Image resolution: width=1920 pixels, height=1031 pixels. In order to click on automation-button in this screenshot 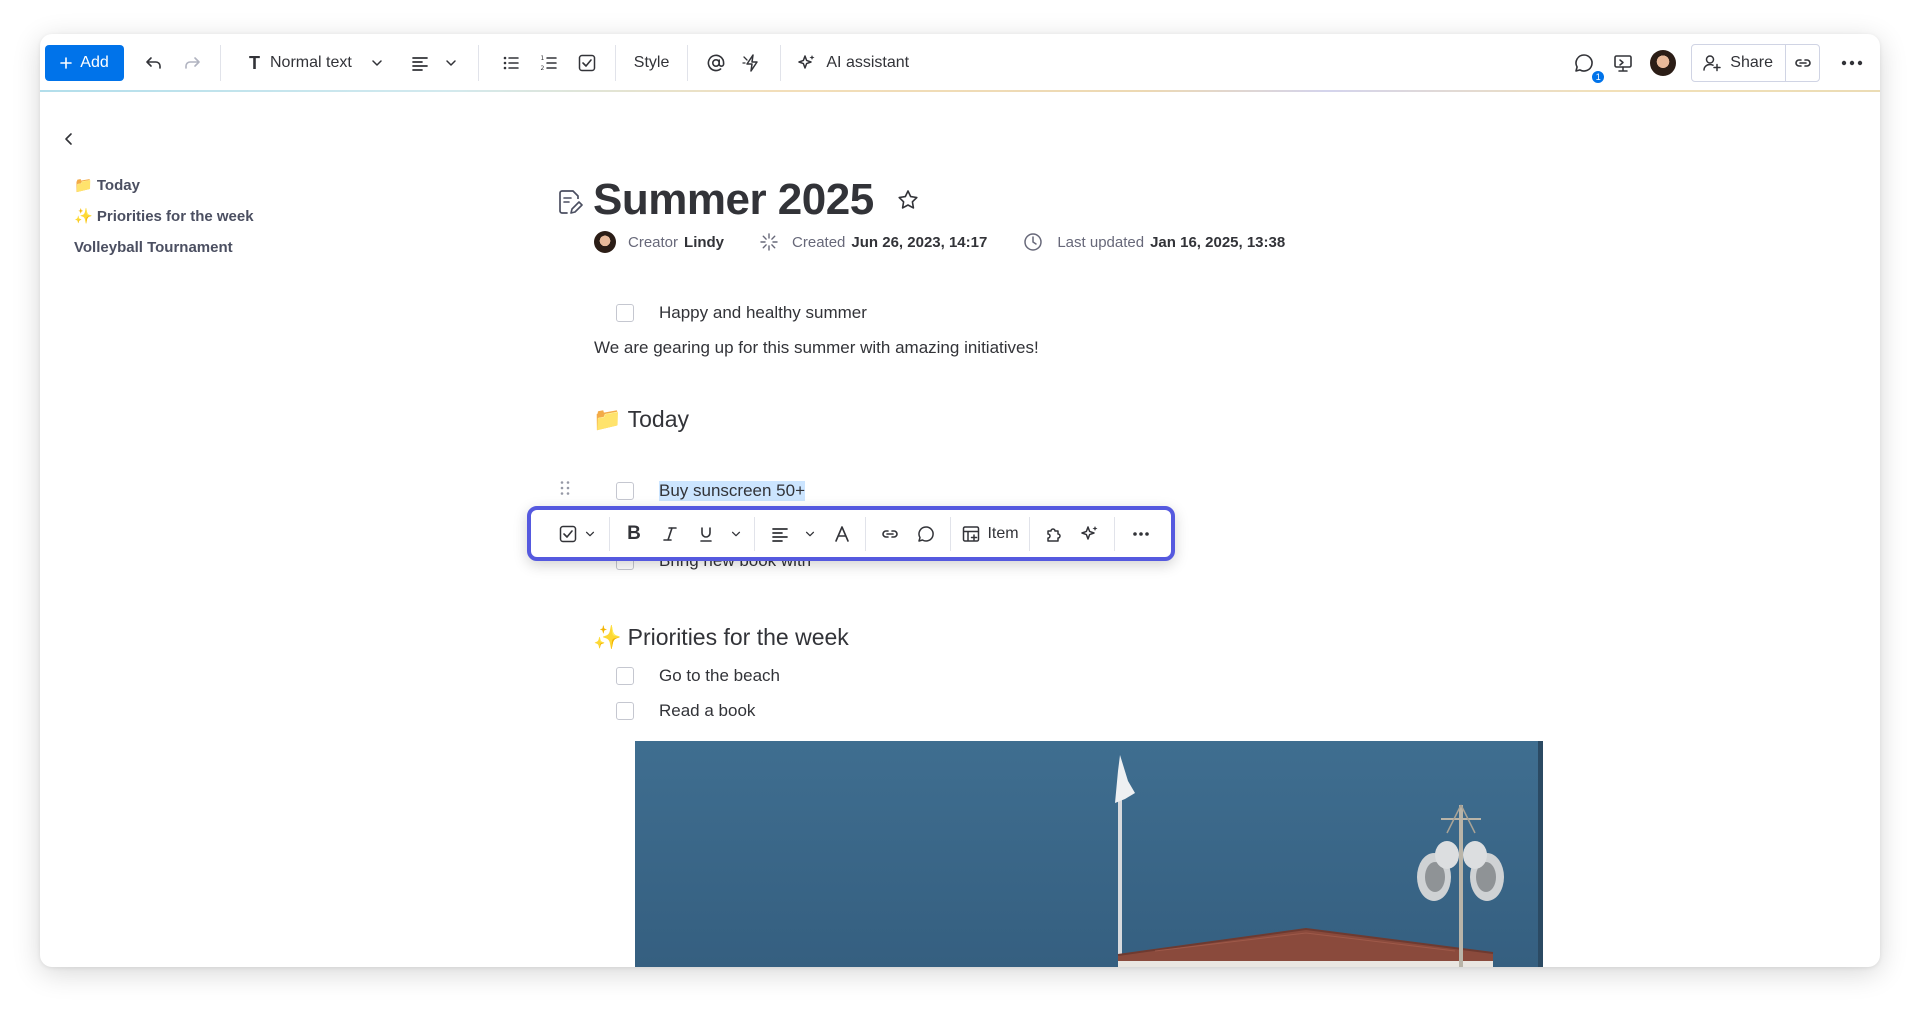, I will do `click(752, 63)`.